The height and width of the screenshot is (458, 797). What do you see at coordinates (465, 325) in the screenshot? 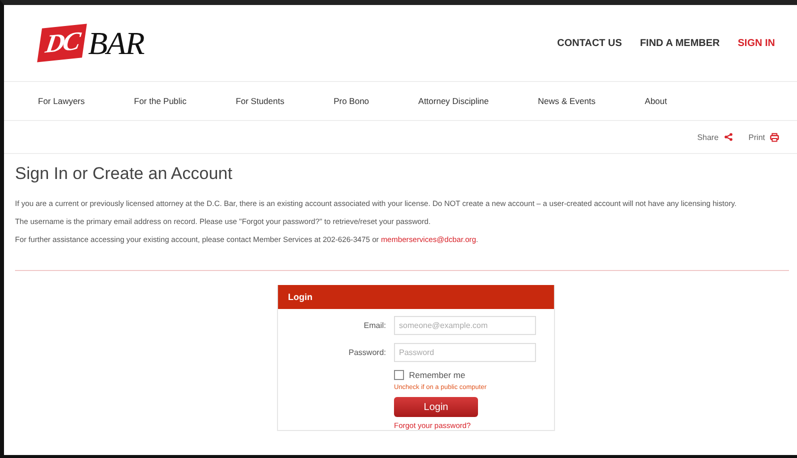
I see `input-field: someone@example.com` at bounding box center [465, 325].